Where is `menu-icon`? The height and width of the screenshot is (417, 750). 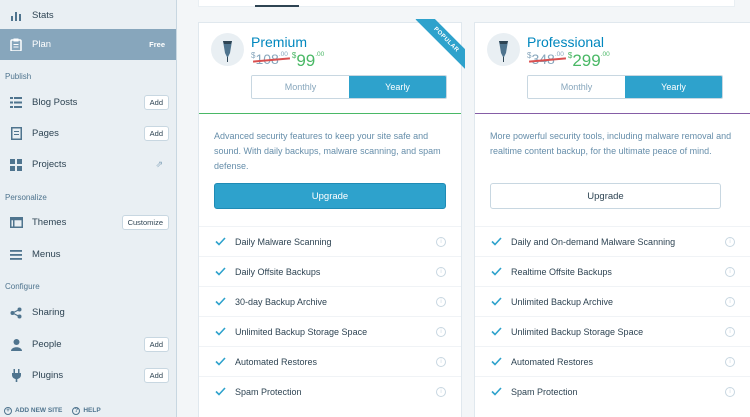 menu-icon is located at coordinates (16, 255).